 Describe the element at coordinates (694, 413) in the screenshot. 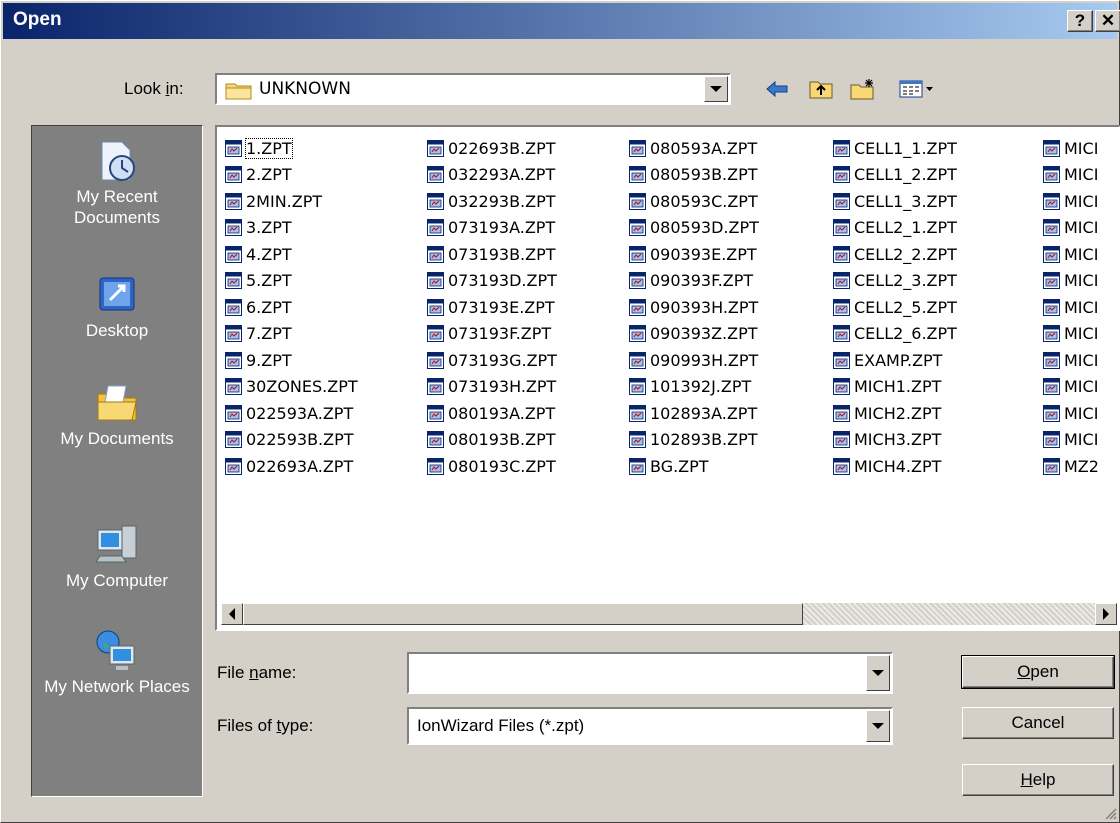

I see `file-item: 102893A.ZPT` at that location.